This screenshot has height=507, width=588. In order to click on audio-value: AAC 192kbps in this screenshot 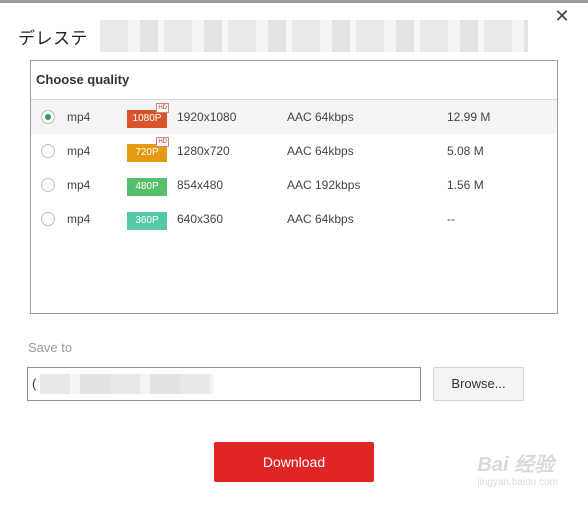, I will do `click(324, 185)`.